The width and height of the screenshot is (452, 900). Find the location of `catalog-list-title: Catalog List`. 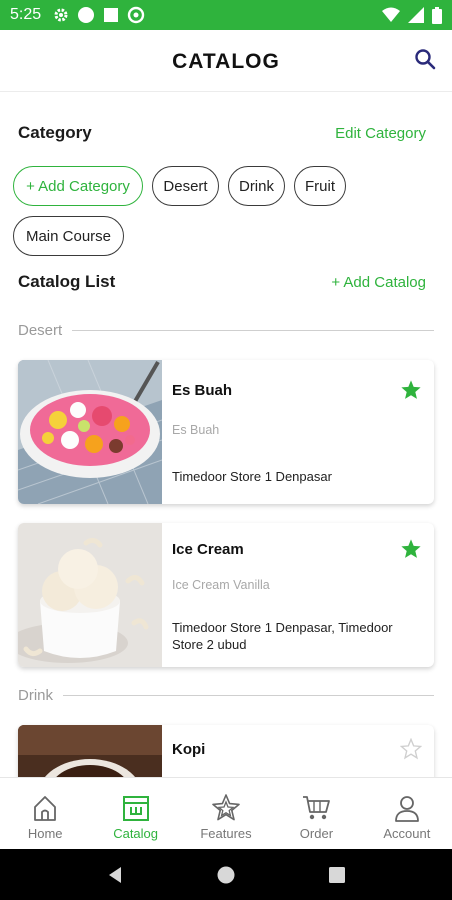

catalog-list-title: Catalog List is located at coordinates (67, 281).